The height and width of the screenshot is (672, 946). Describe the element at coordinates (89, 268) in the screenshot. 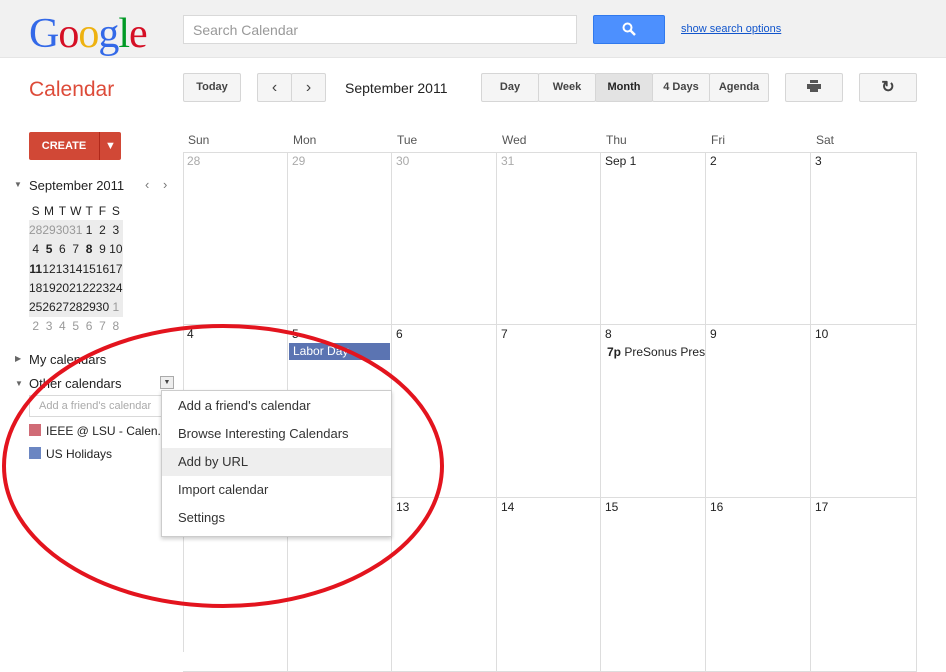

I see `mini-day: 15` at that location.